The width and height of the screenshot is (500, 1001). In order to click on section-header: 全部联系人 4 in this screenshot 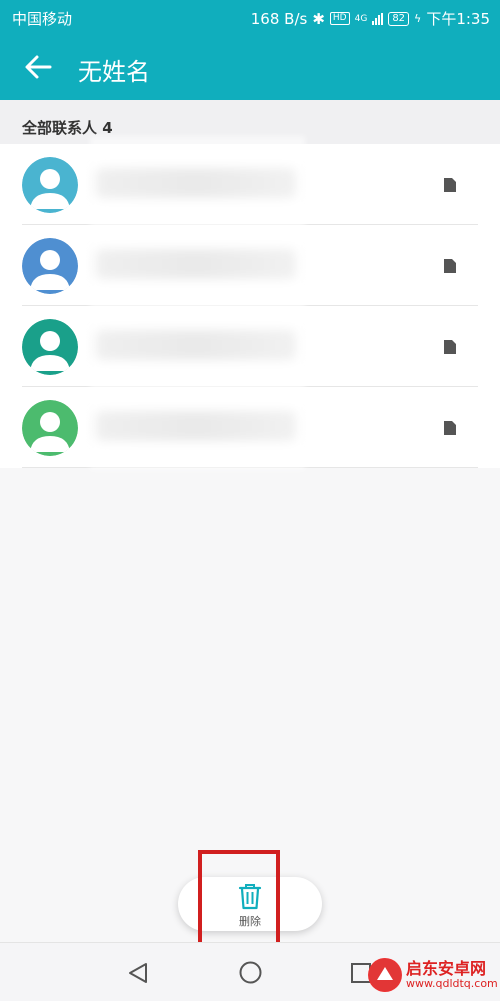, I will do `click(250, 122)`.